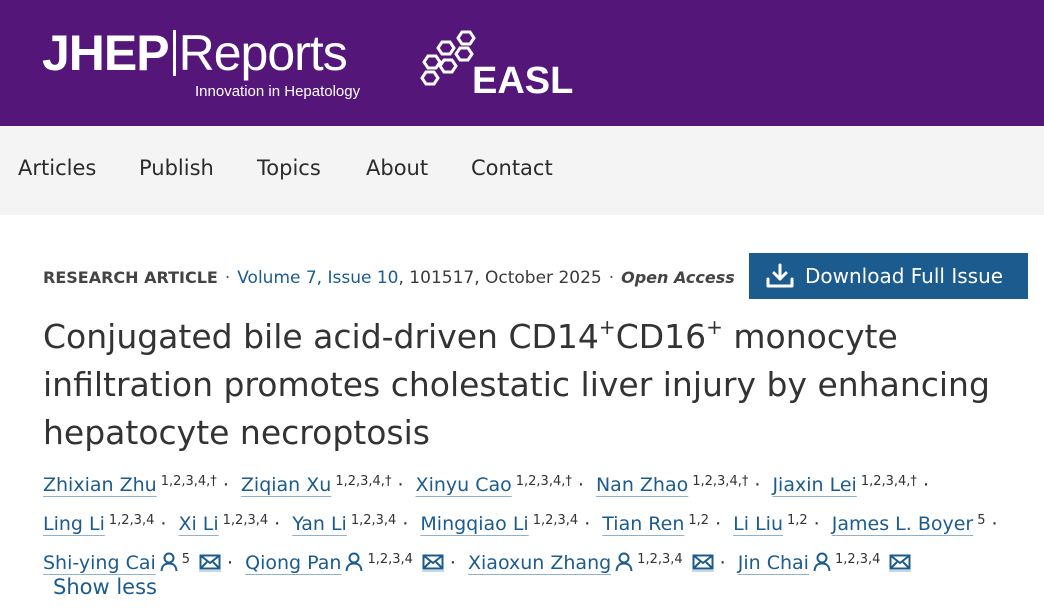  I want to click on download-button-label: Download Full Issue, so click(904, 276).